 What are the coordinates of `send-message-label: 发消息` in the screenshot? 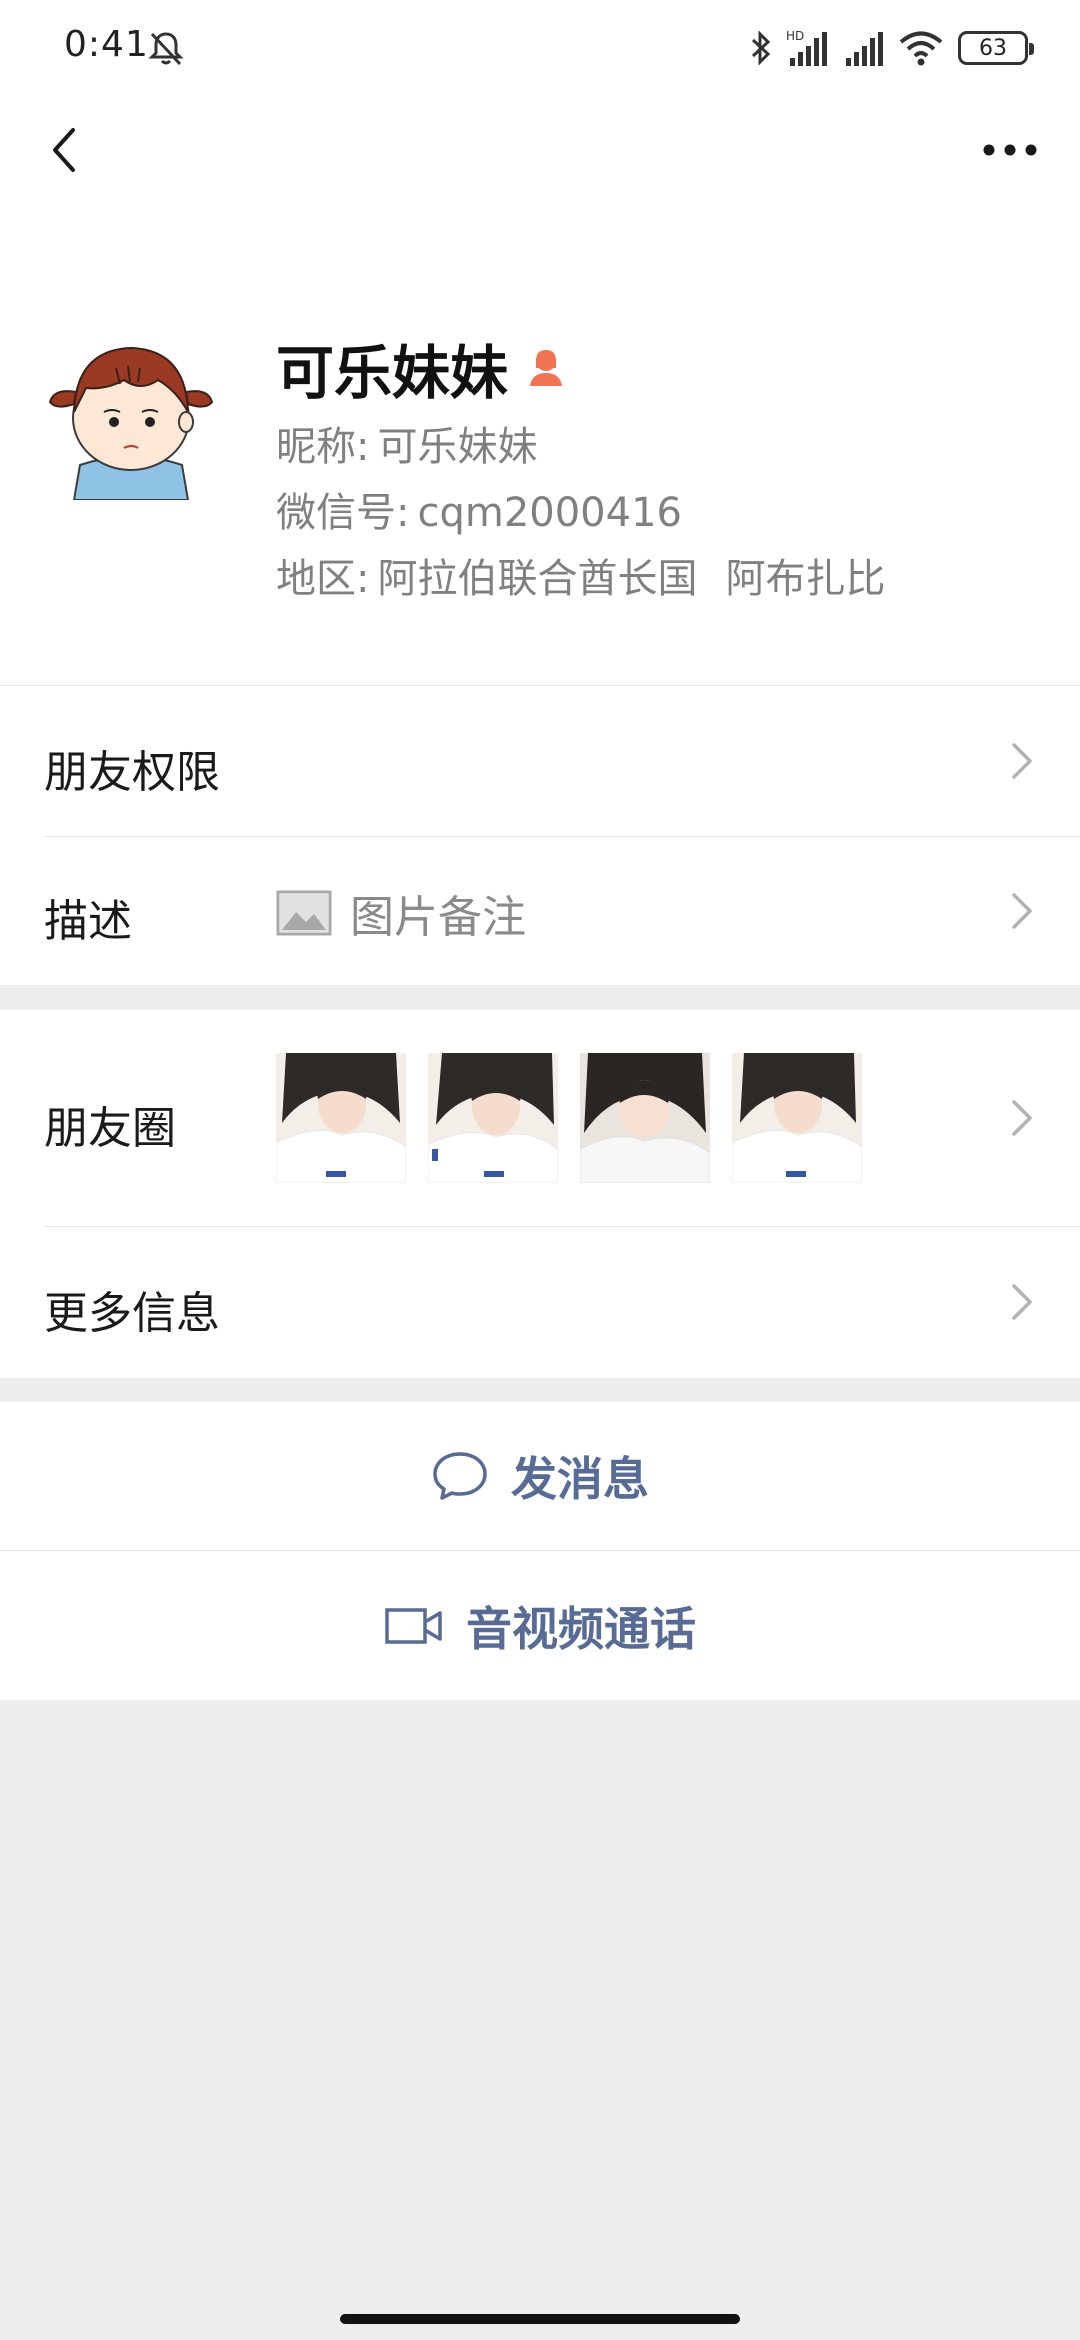 It's located at (580, 1479).